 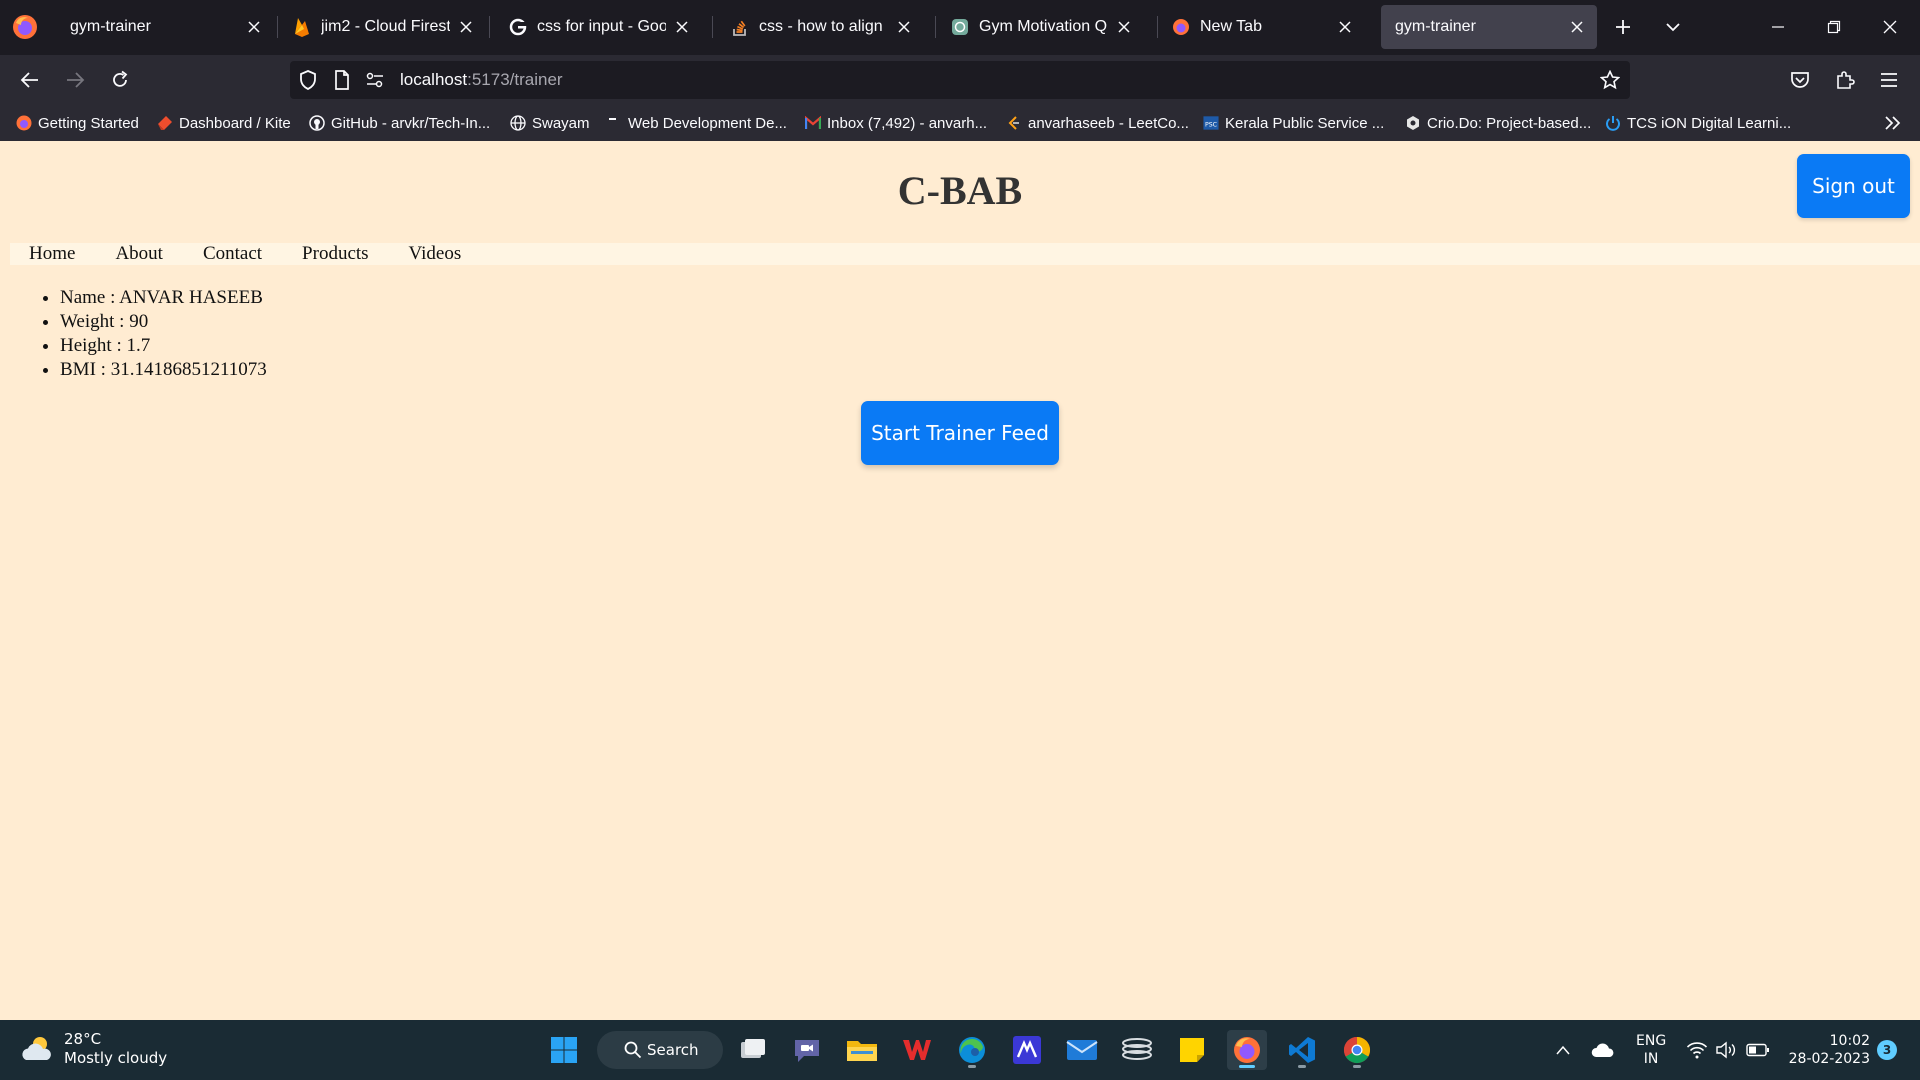 What do you see at coordinates (1849, 1041) in the screenshot?
I see `clock-time: 10:02` at bounding box center [1849, 1041].